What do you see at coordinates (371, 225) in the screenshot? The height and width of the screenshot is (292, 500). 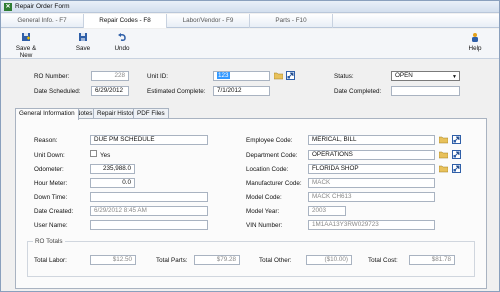 I see `vin-number-field: 1M1AA13Y3RW029723` at bounding box center [371, 225].